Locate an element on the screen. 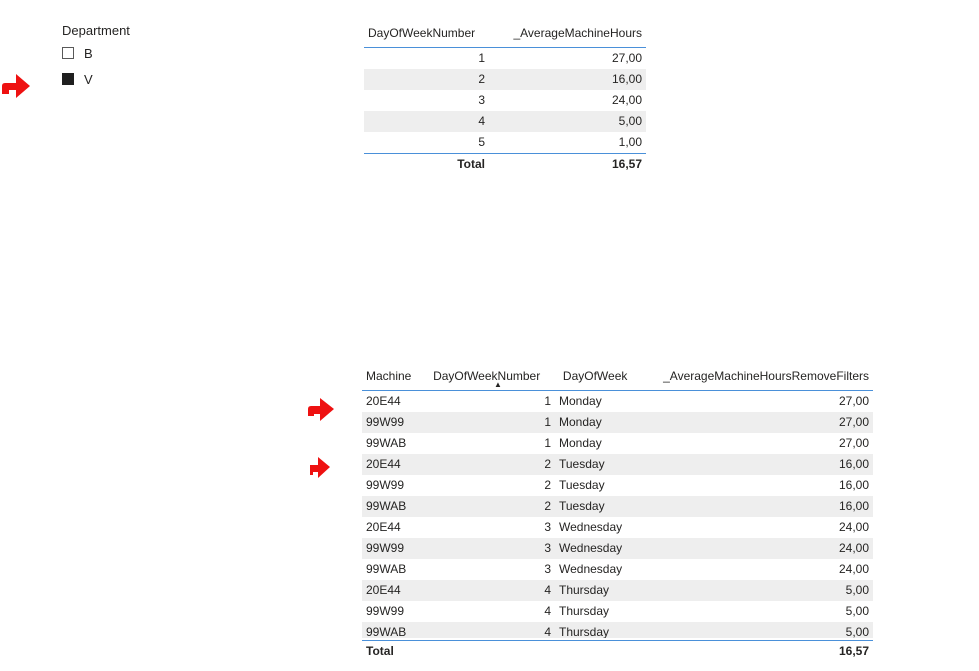  department-slicer: Department B V is located at coordinates (172, 57).